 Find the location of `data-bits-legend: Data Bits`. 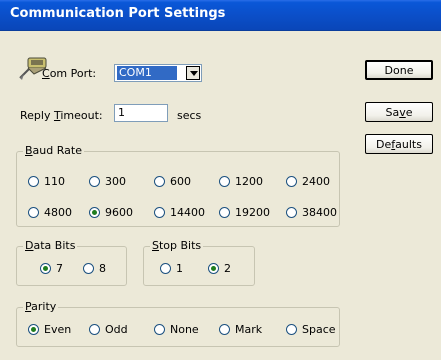

data-bits-legend: Data Bits is located at coordinates (50, 245).